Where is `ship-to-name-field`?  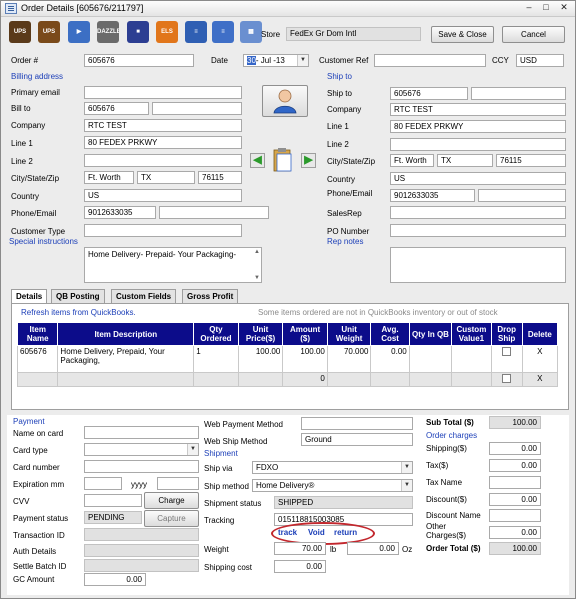 ship-to-name-field is located at coordinates (518, 93).